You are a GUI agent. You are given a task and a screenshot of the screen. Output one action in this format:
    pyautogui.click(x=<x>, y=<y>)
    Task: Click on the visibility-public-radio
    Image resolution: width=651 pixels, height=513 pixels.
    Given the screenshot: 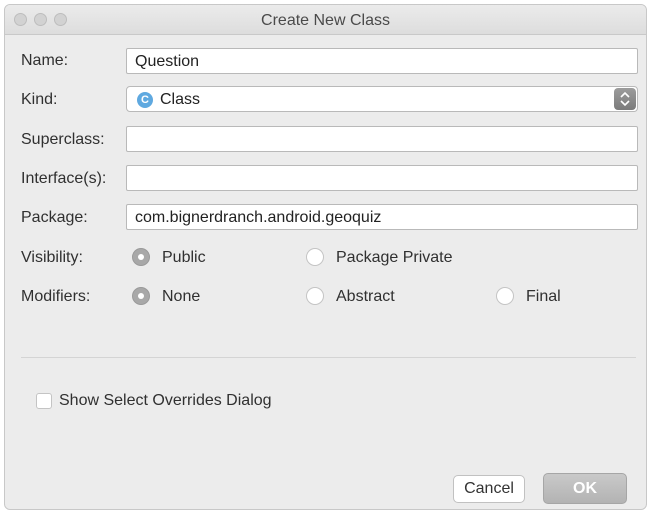 What is the action you would take?
    pyautogui.click(x=141, y=257)
    